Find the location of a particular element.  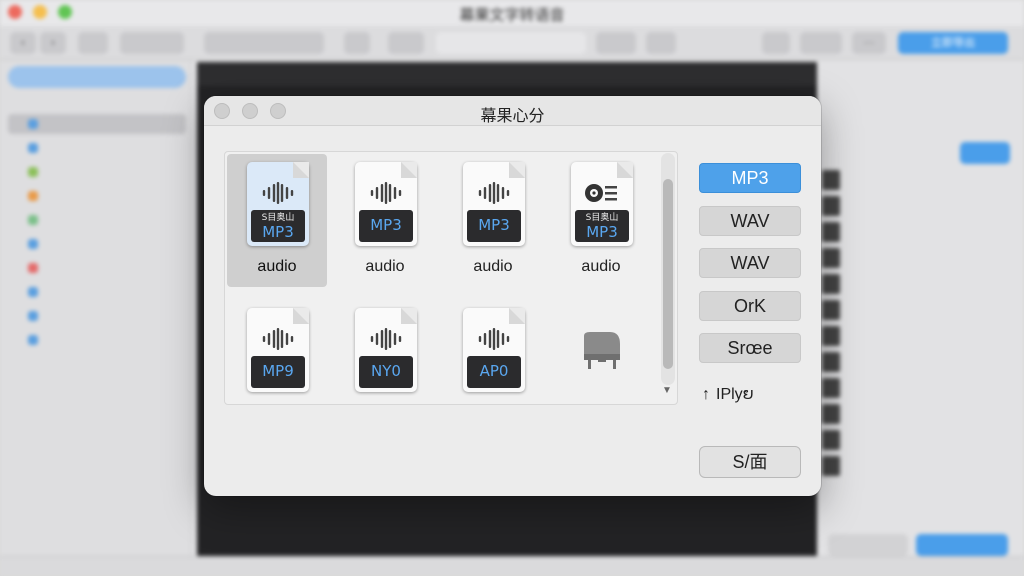

play-preview: ↑ IPlyຍ is located at coordinates (728, 394).